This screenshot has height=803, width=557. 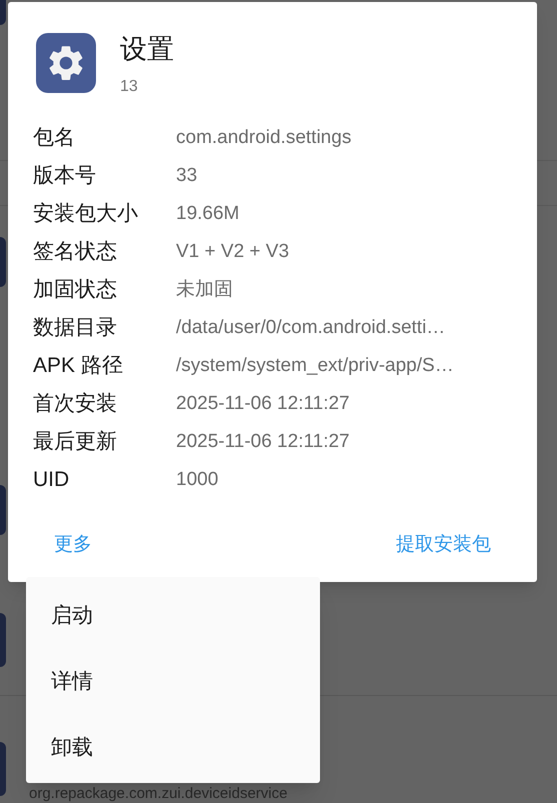 What do you see at coordinates (204, 290) in the screenshot?
I see `field-value: 未加固` at bounding box center [204, 290].